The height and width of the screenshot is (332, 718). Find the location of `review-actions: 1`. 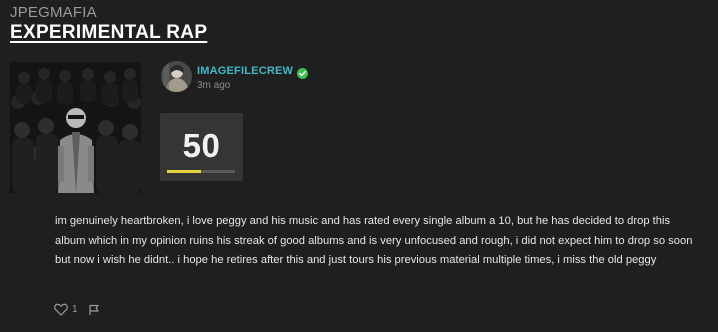

review-actions: 1 is located at coordinates (77, 309).